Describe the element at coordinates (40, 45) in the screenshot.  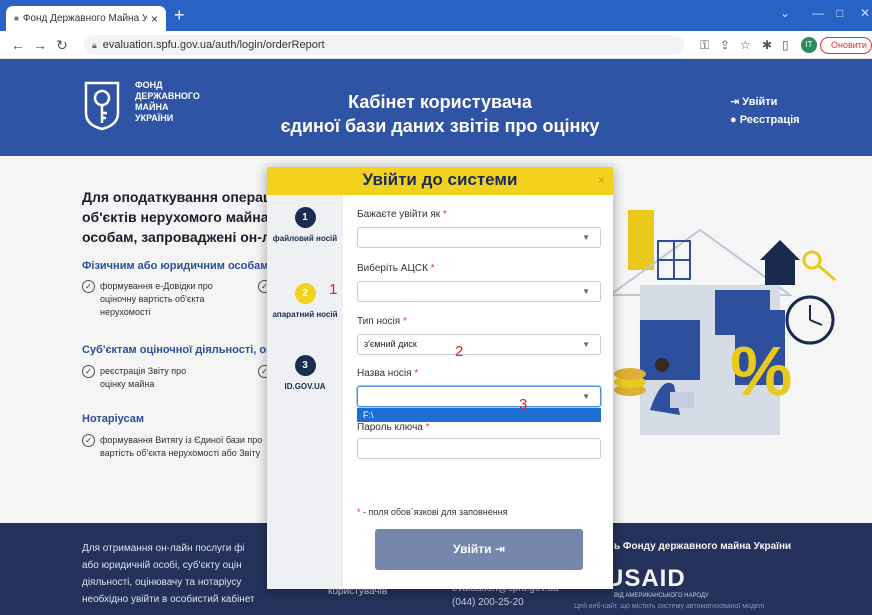
I see `forward-icon: →` at that location.